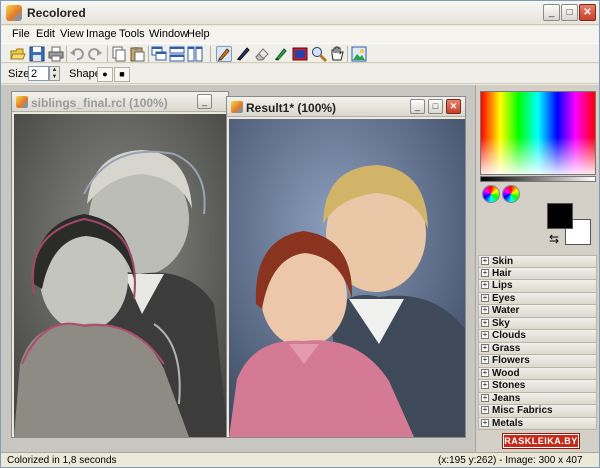  Describe the element at coordinates (501, 323) in the screenshot. I see `category-label: Sky` at that location.